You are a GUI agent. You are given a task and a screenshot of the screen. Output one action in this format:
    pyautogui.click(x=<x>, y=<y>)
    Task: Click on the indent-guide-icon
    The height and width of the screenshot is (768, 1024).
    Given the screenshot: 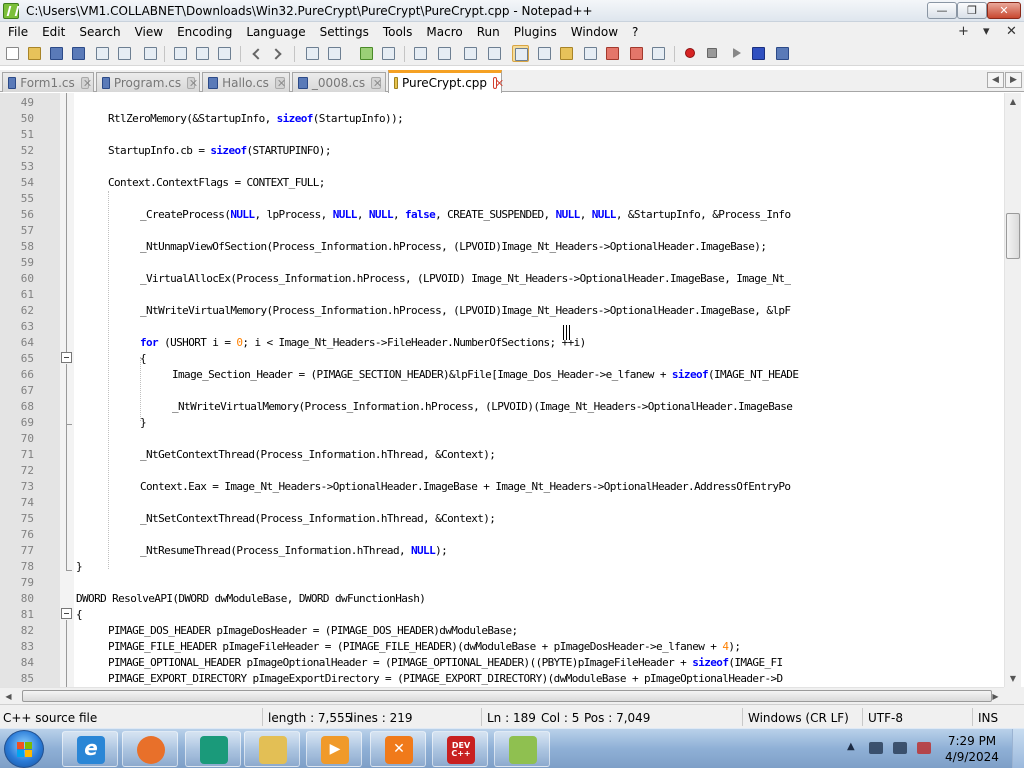 What is the action you would take?
    pyautogui.click(x=520, y=53)
    